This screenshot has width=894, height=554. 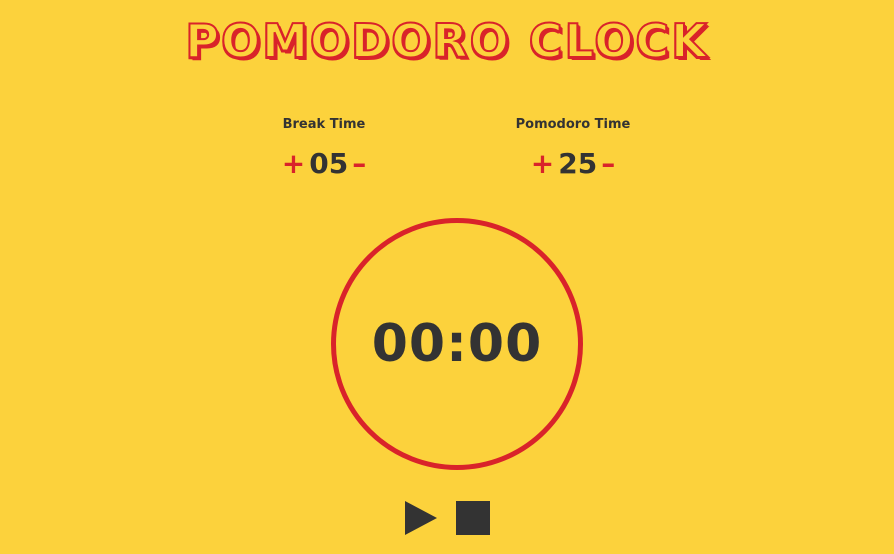 What do you see at coordinates (329, 163) in the screenshot?
I see `break-time-value: 05` at bounding box center [329, 163].